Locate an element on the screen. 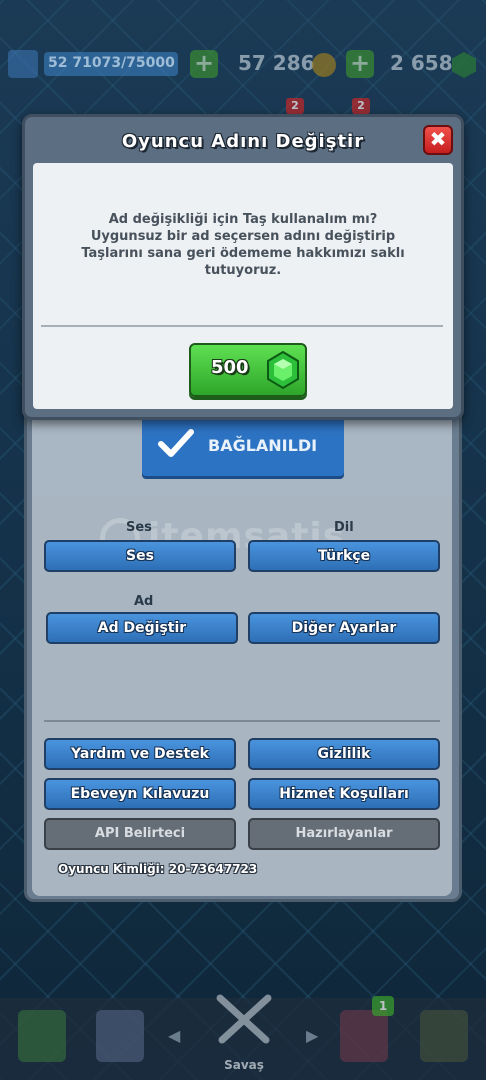 Image resolution: width=486 pixels, height=1080 pixels. xp-text: 71073/75000 is located at coordinates (123, 63).